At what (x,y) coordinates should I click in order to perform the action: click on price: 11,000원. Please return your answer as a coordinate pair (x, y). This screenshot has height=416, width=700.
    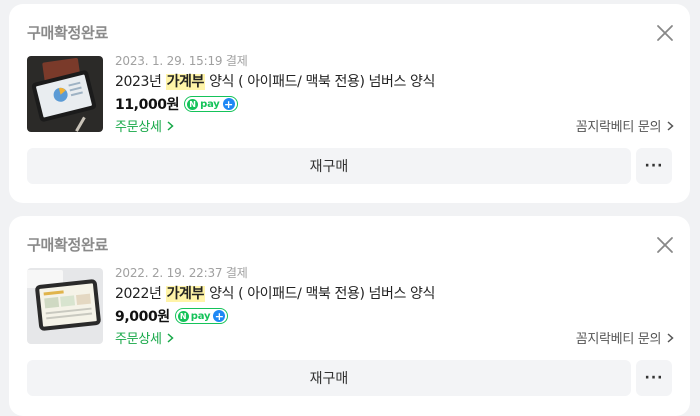
    Looking at the image, I should click on (147, 105).